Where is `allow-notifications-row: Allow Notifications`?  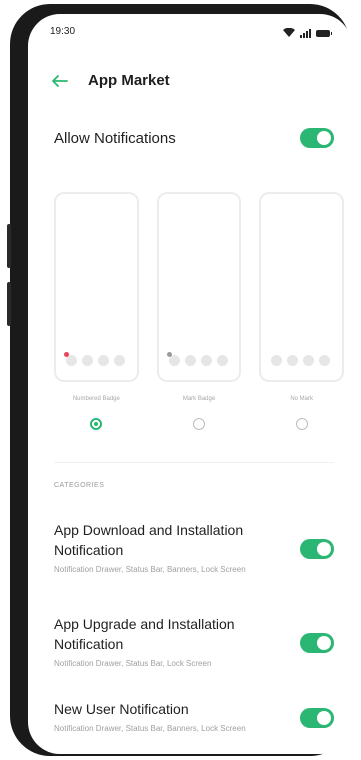 allow-notifications-row: Allow Notifications is located at coordinates (194, 138).